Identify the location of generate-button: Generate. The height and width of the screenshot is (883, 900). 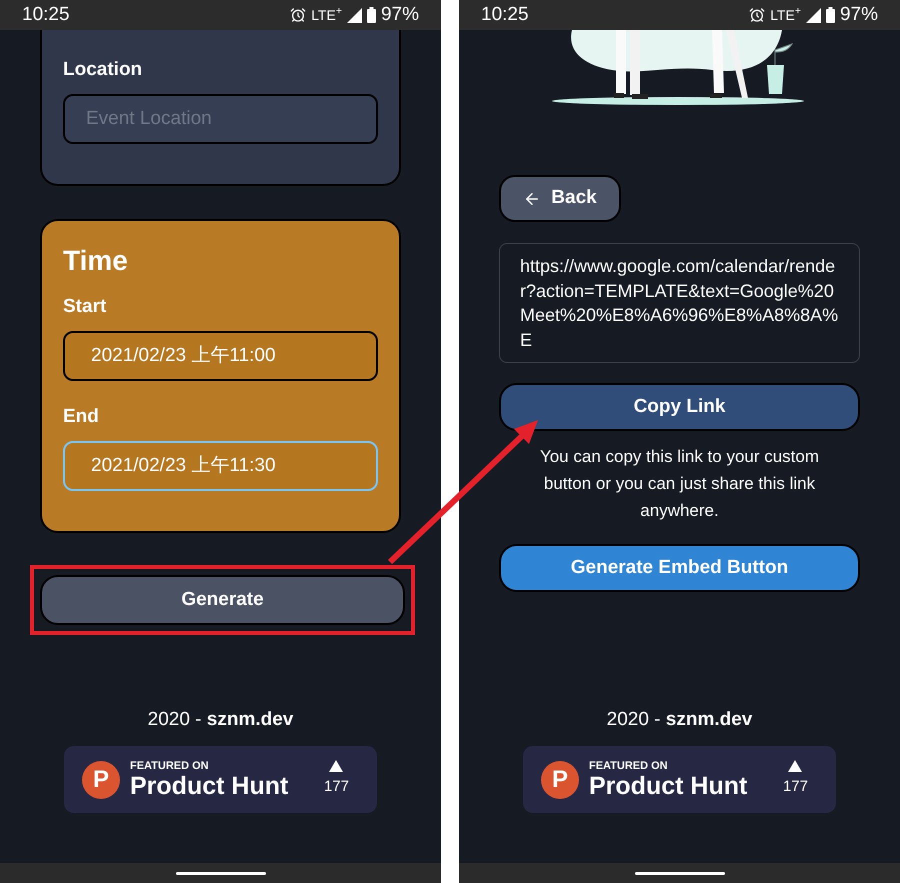
(222, 600).